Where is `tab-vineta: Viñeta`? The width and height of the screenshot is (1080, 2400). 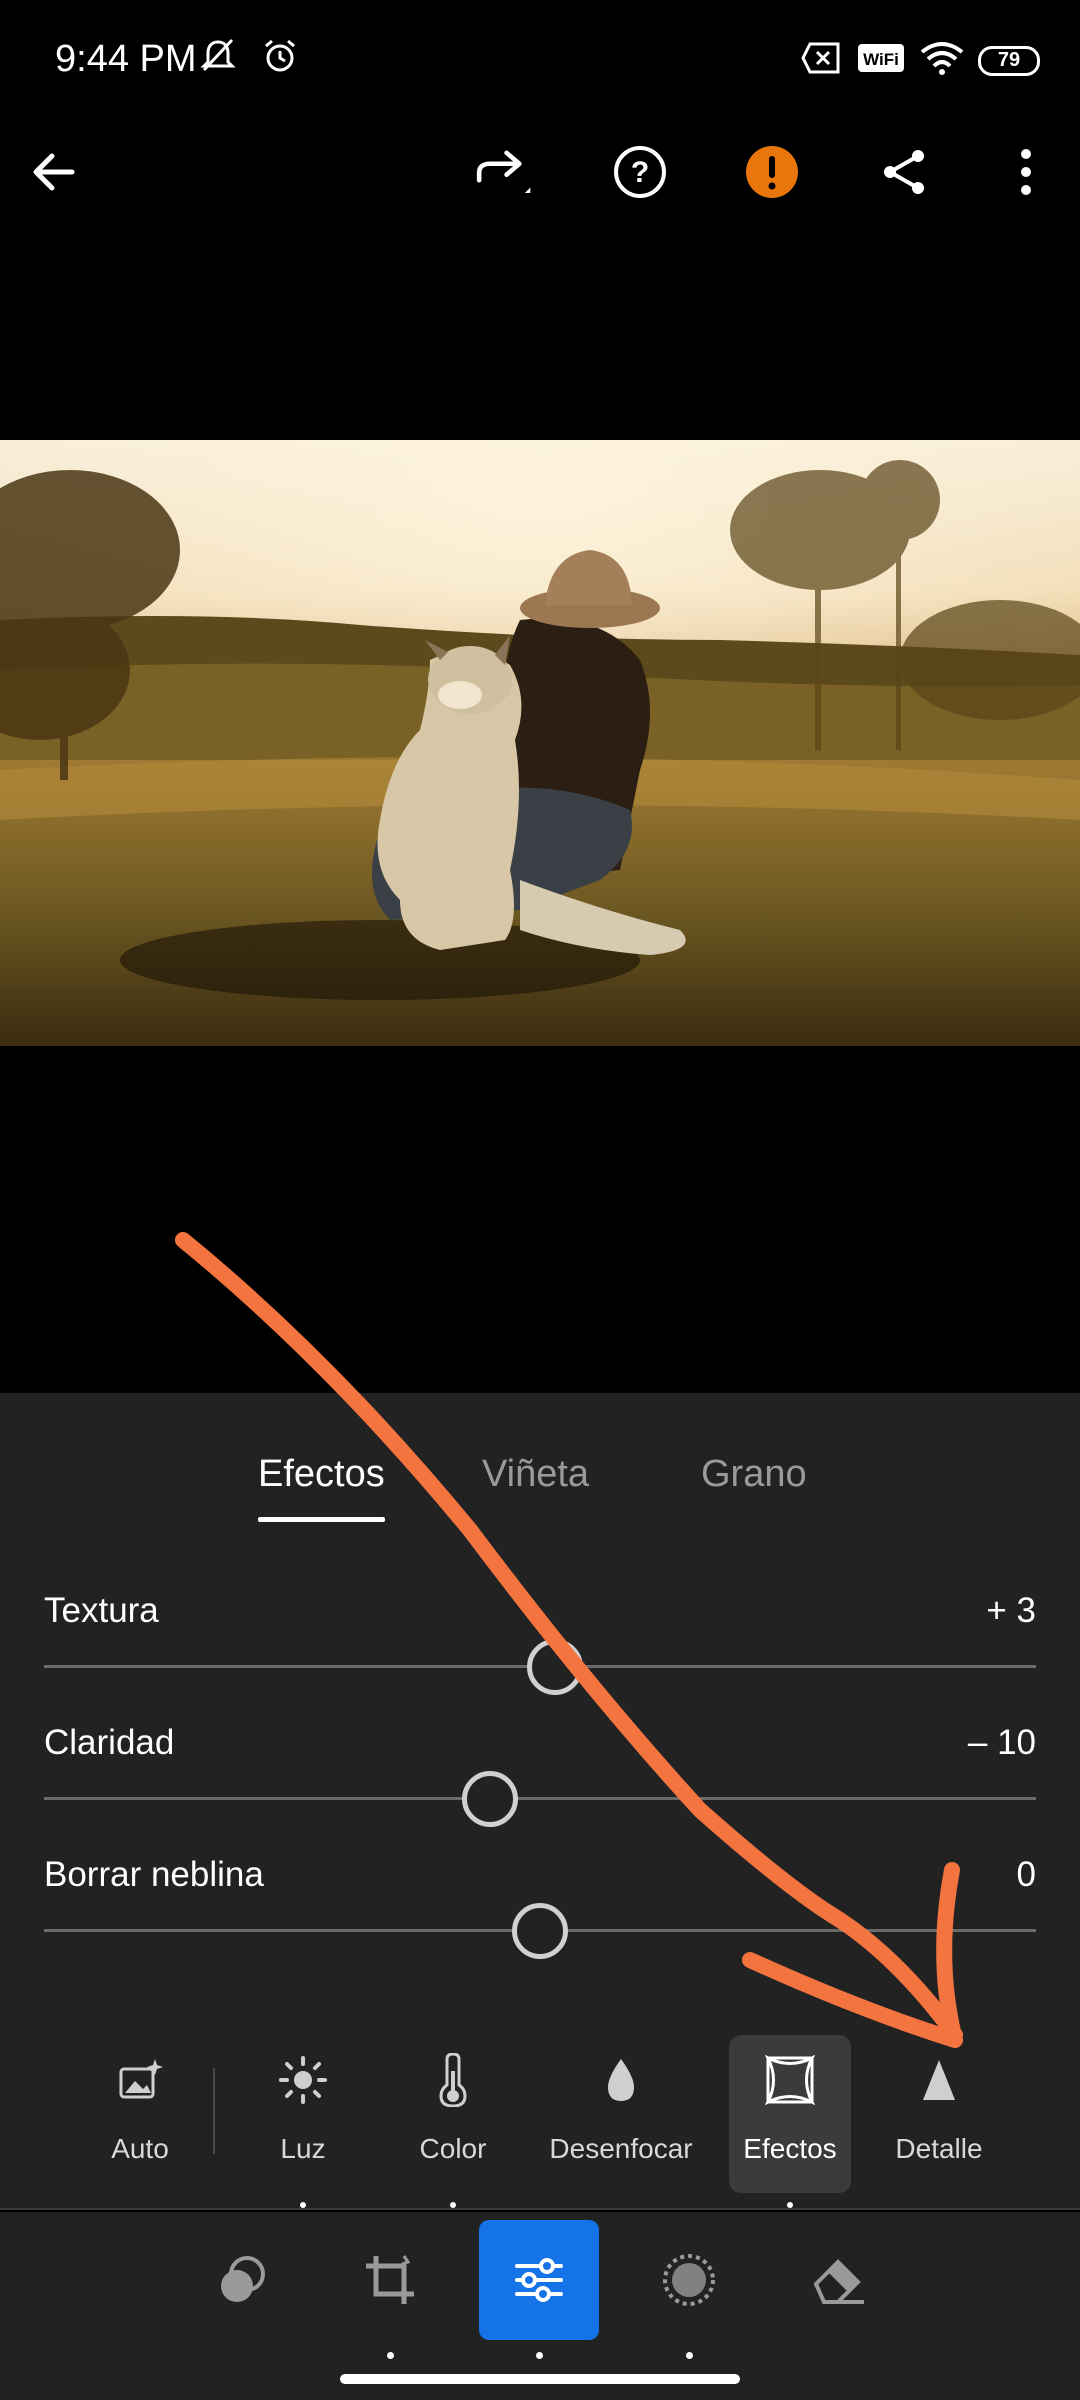 tab-vineta: Viñeta is located at coordinates (535, 1474).